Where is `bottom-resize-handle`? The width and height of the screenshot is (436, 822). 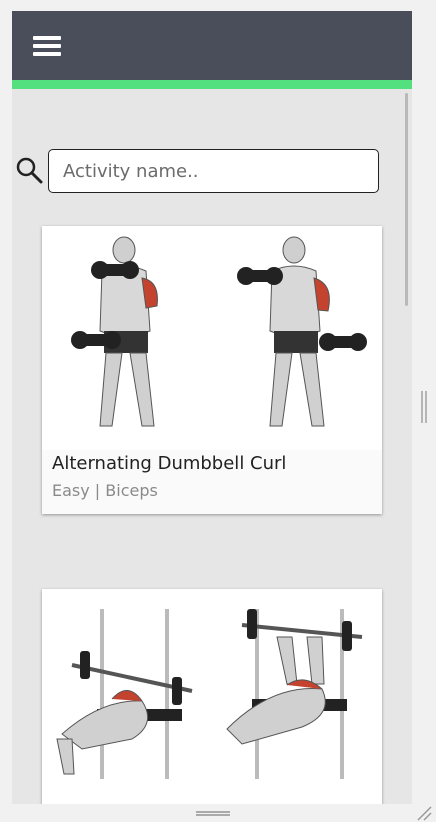
bottom-resize-handle is located at coordinates (213, 813).